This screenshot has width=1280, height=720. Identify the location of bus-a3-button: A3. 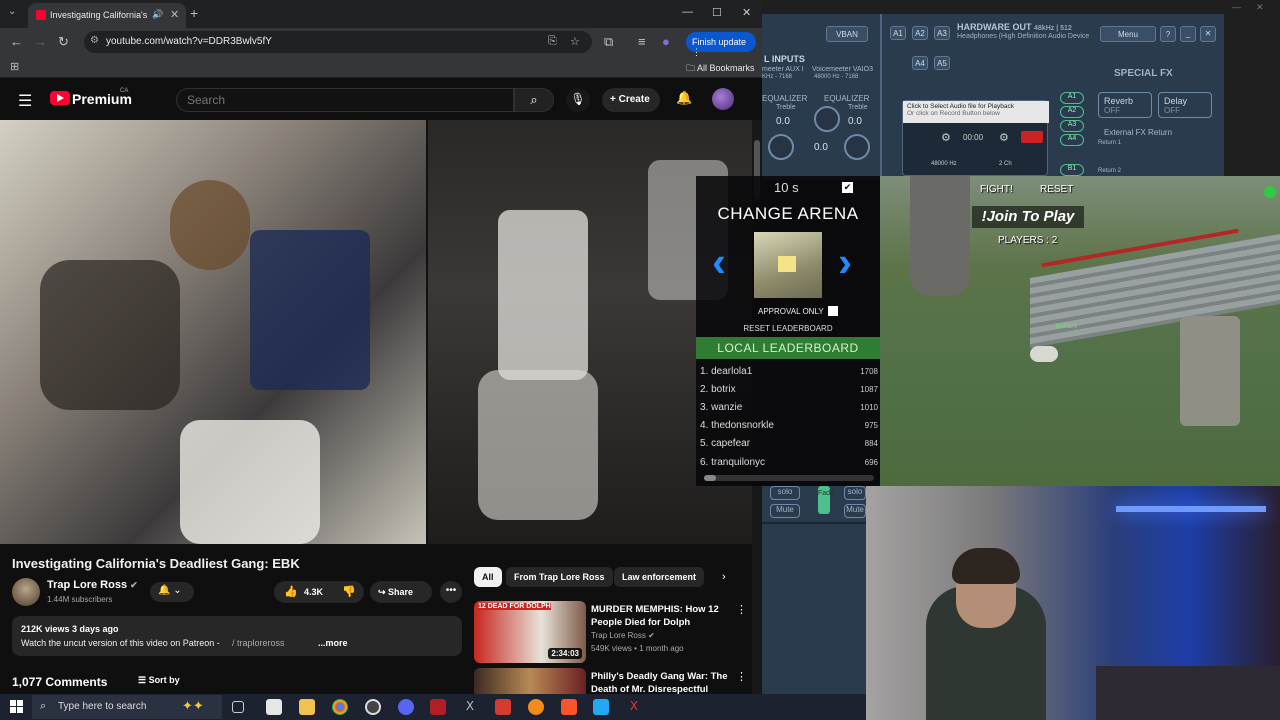
(942, 33).